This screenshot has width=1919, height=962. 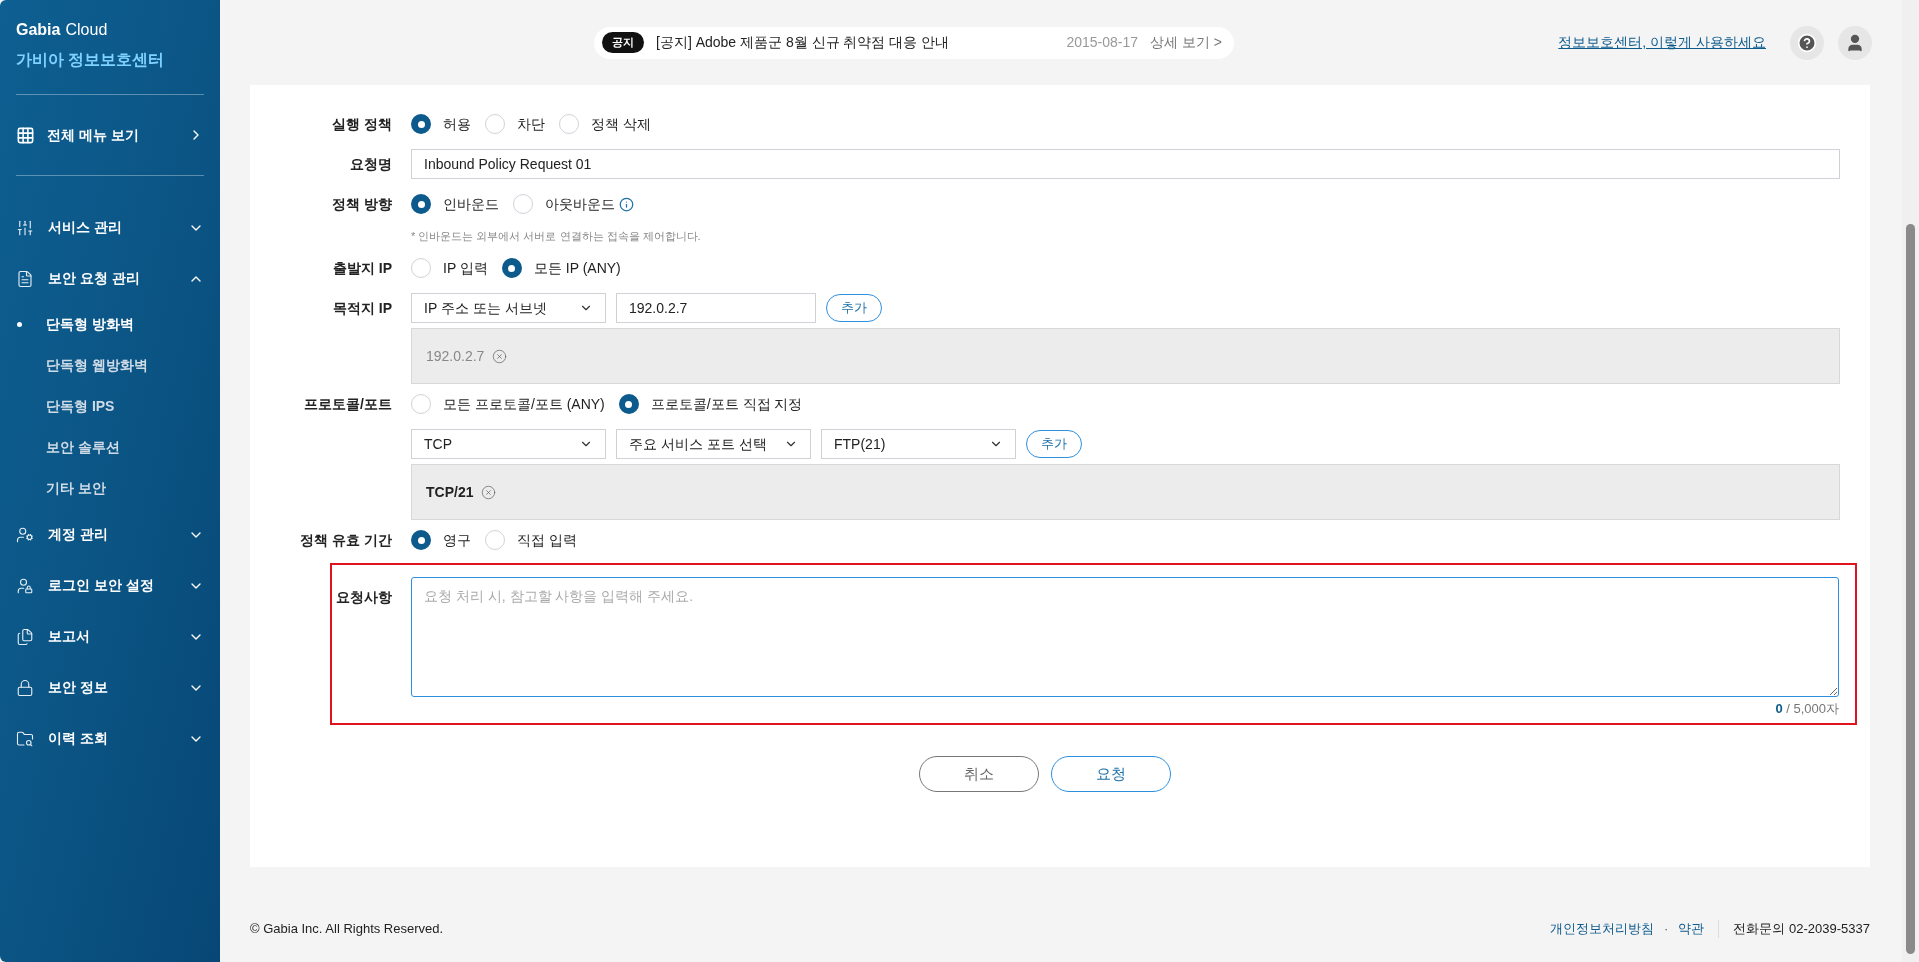 What do you see at coordinates (713, 444) in the screenshot?
I see `select-field: 주요 서비스 포트 선택` at bounding box center [713, 444].